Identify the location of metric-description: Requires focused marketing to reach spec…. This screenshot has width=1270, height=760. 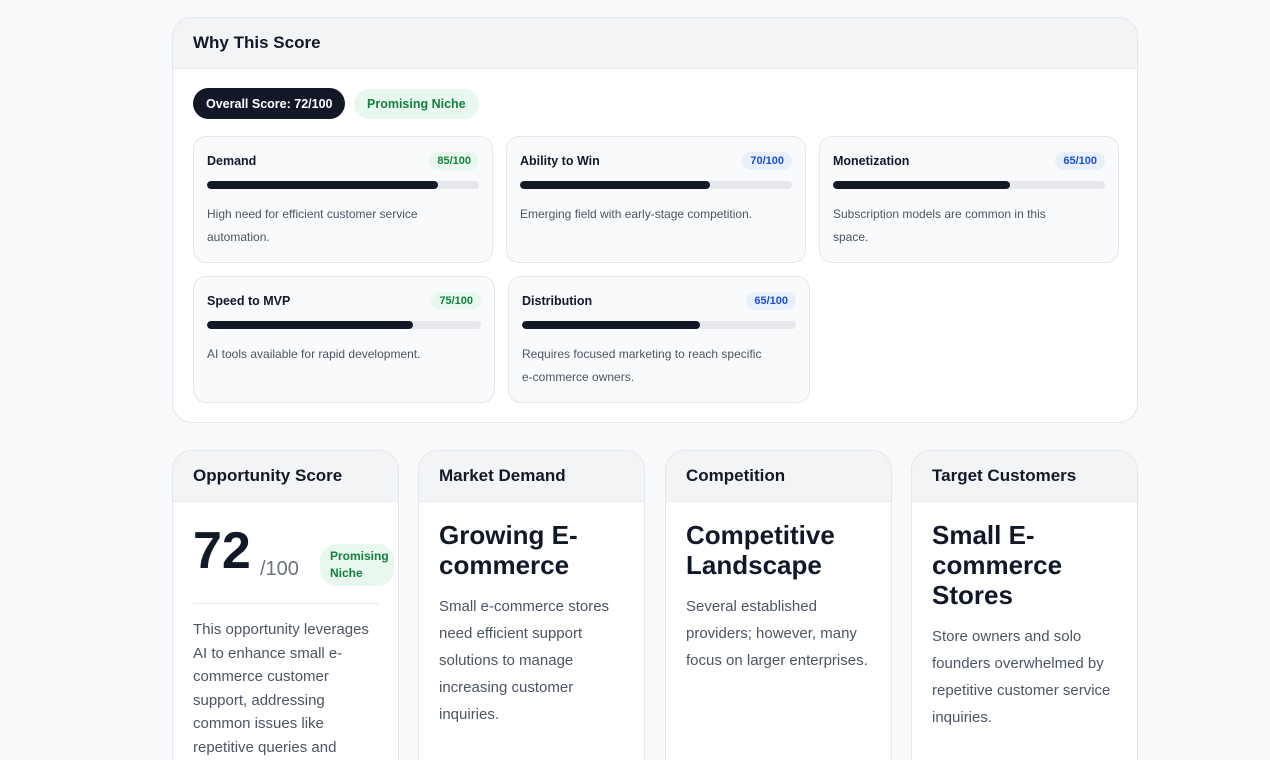
(642, 365).